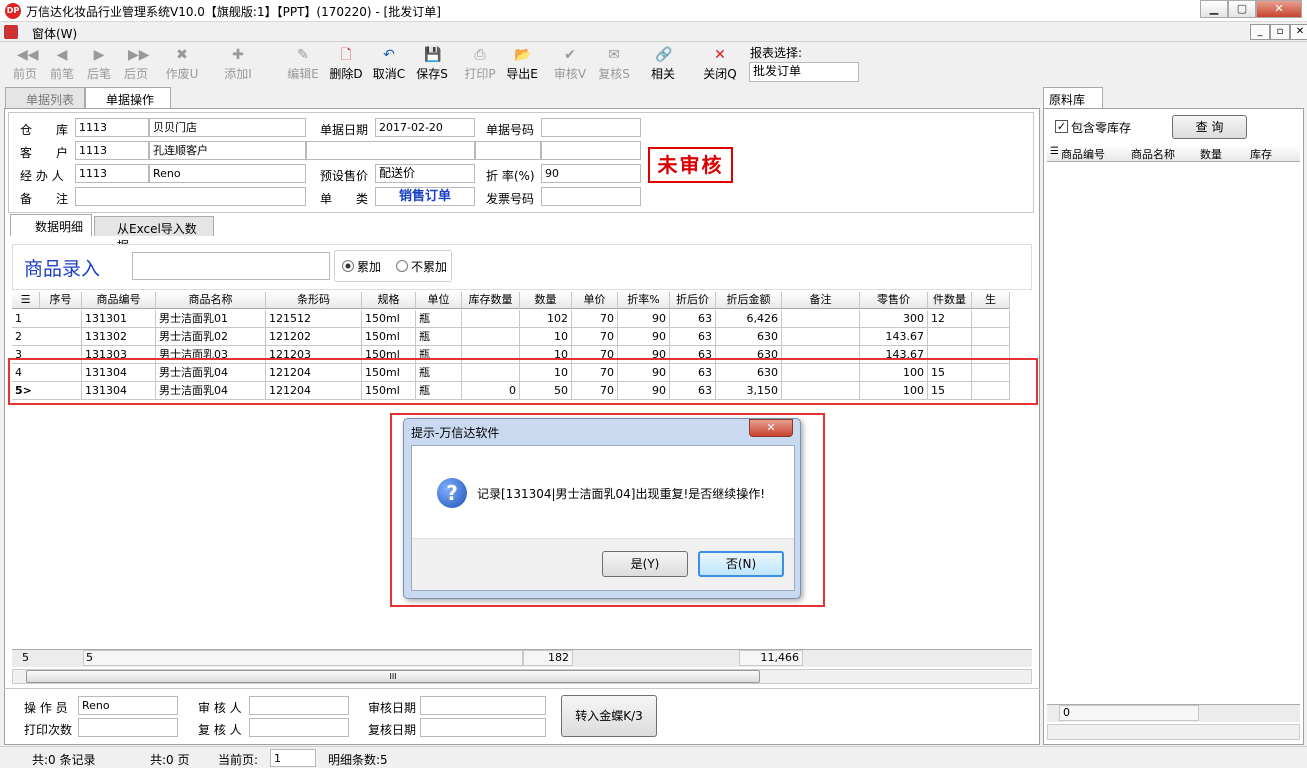  I want to click on tab-data-detail: 数据明细, so click(51, 225).